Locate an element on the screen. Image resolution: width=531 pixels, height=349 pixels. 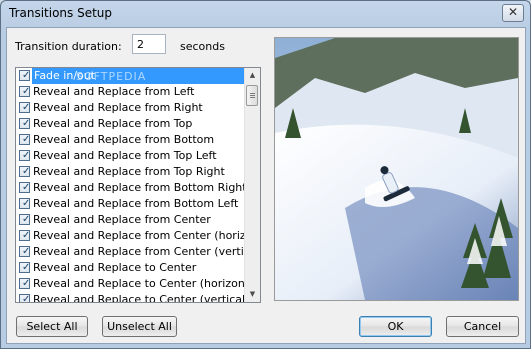
transition-label: Reveal and Replace from Top Right is located at coordinates (129, 171).